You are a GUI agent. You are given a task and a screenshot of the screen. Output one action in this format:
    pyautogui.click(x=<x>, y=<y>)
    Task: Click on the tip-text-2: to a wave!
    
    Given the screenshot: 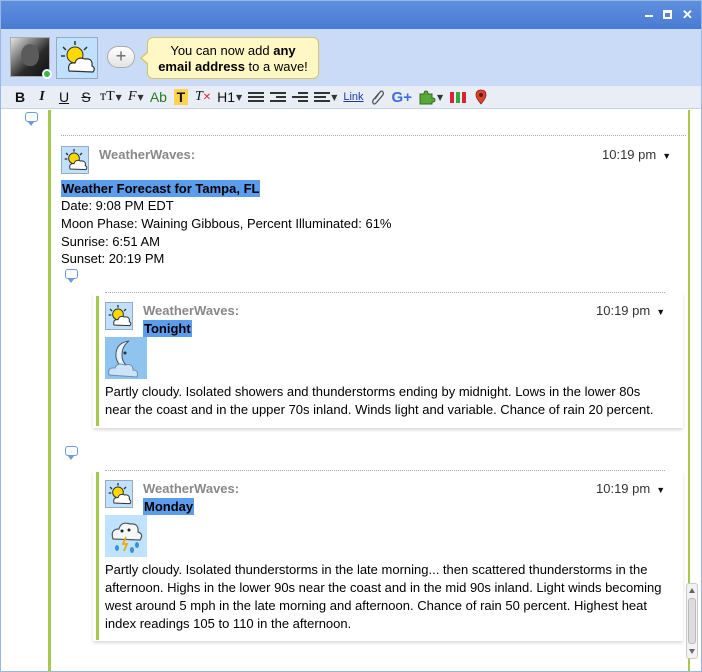 What is the action you would take?
    pyautogui.click(x=276, y=66)
    